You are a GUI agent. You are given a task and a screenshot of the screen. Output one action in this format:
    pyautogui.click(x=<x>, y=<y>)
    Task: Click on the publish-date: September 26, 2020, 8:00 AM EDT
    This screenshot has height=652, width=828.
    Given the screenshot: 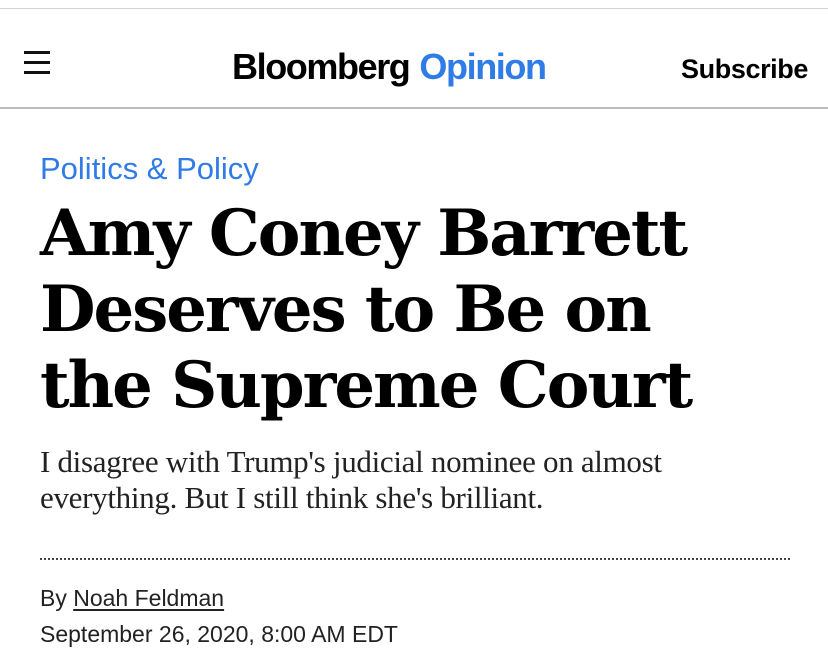 What is the action you would take?
    pyautogui.click(x=219, y=634)
    